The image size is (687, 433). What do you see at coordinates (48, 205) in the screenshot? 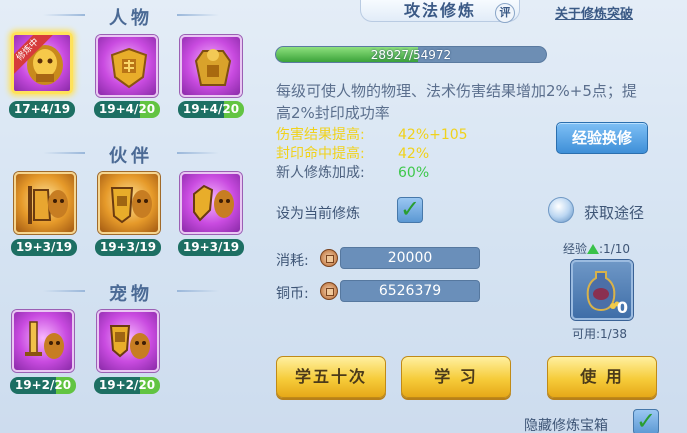
I see `warrior-lion-icon` at bounding box center [48, 205].